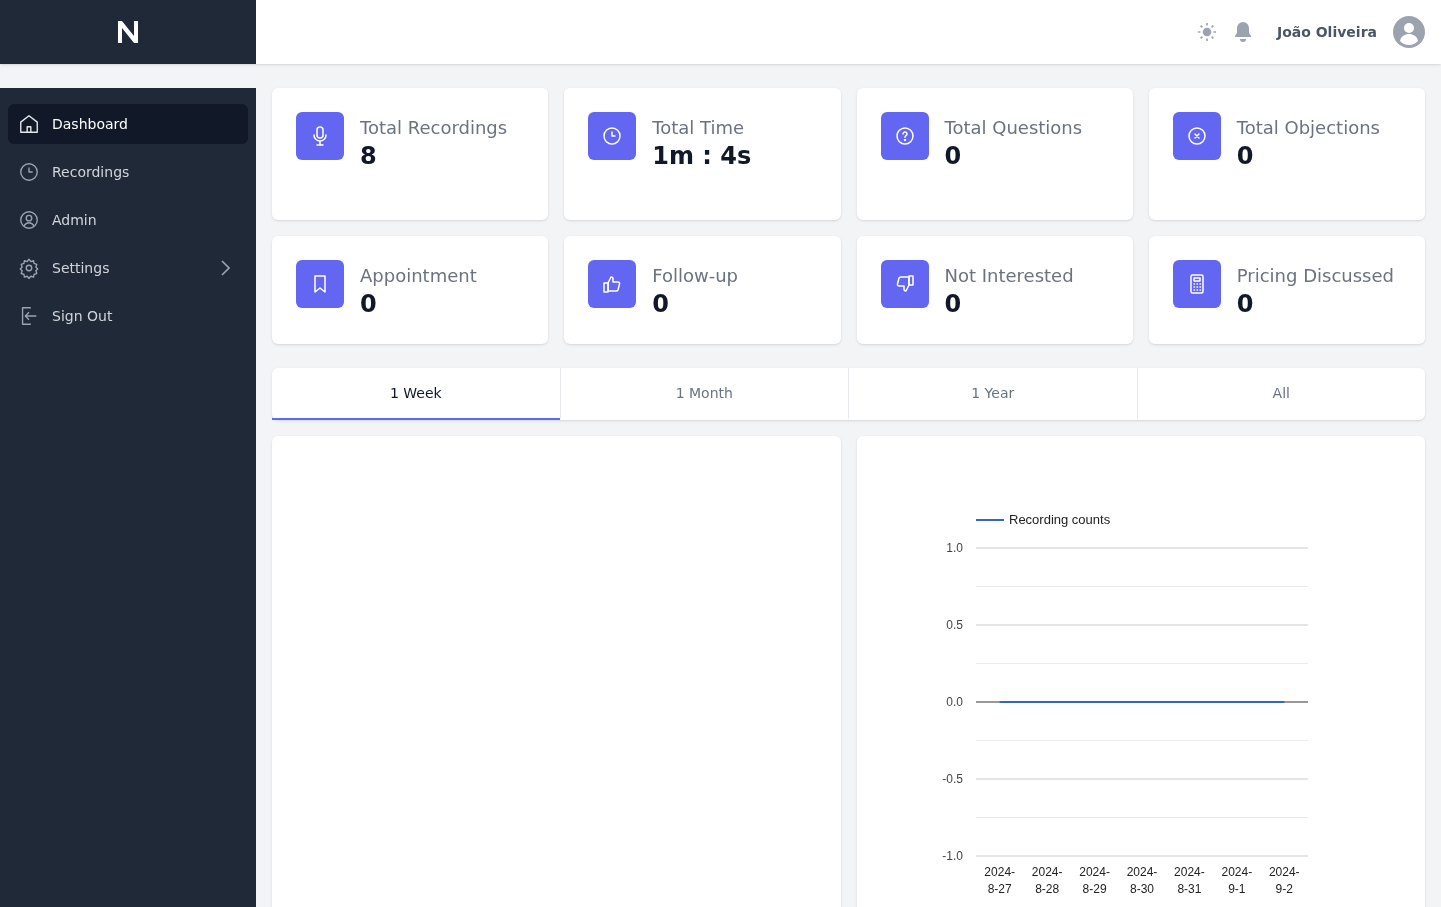  I want to click on logo-icon, so click(128, 32).